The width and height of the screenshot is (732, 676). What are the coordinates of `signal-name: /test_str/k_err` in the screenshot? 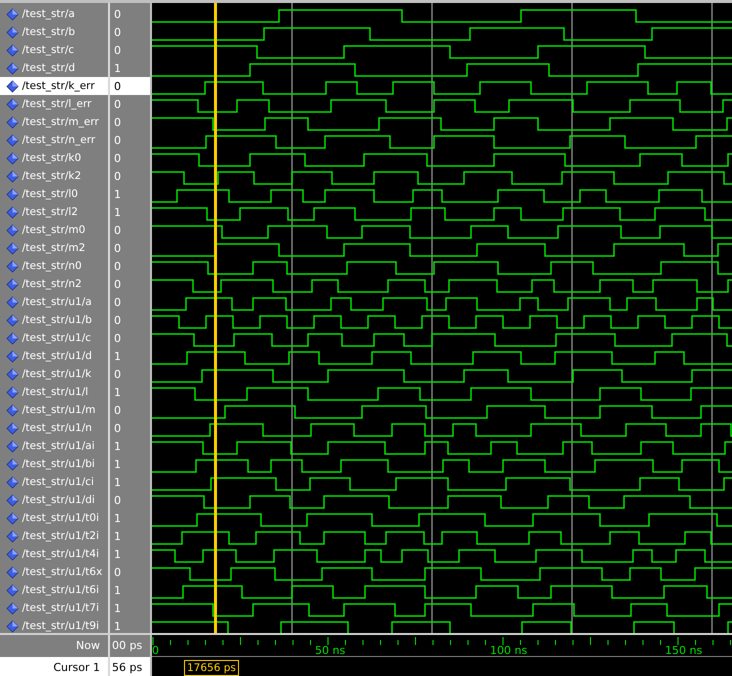 It's located at (58, 86).